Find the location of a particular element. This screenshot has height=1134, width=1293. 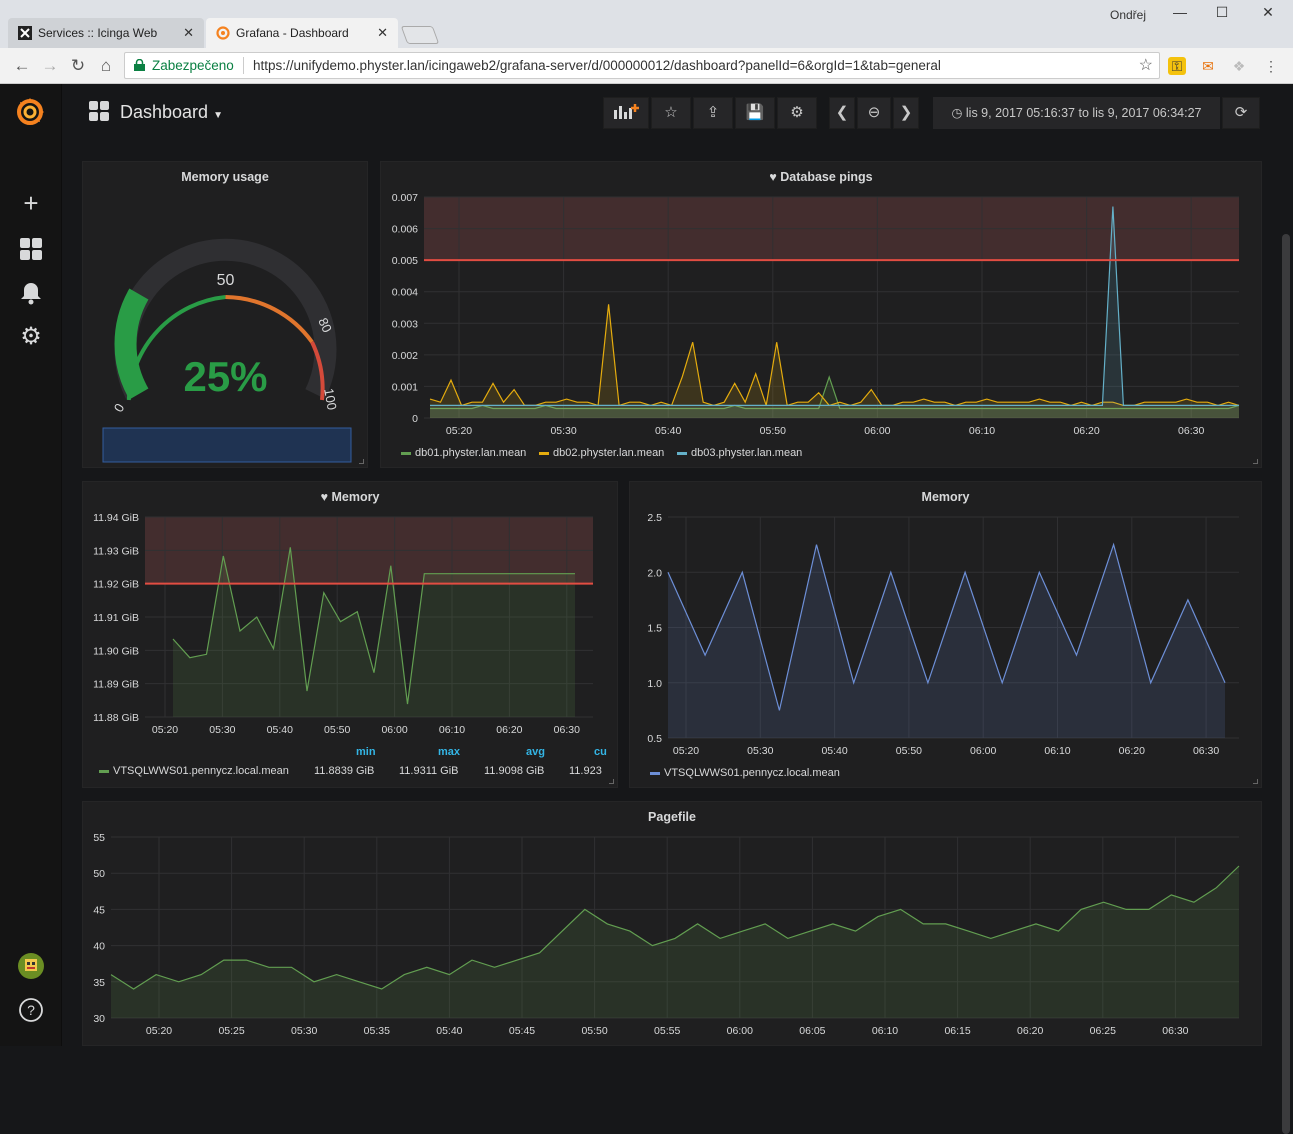

dashboard-title: Dashboard is located at coordinates (164, 112).